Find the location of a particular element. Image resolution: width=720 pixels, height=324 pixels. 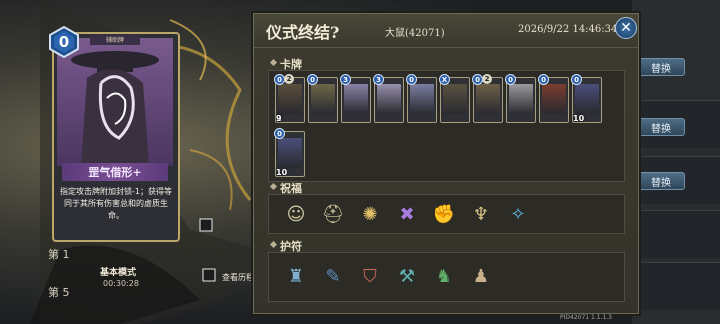

lantern-icon: ♜ is located at coordinates (296, 276).